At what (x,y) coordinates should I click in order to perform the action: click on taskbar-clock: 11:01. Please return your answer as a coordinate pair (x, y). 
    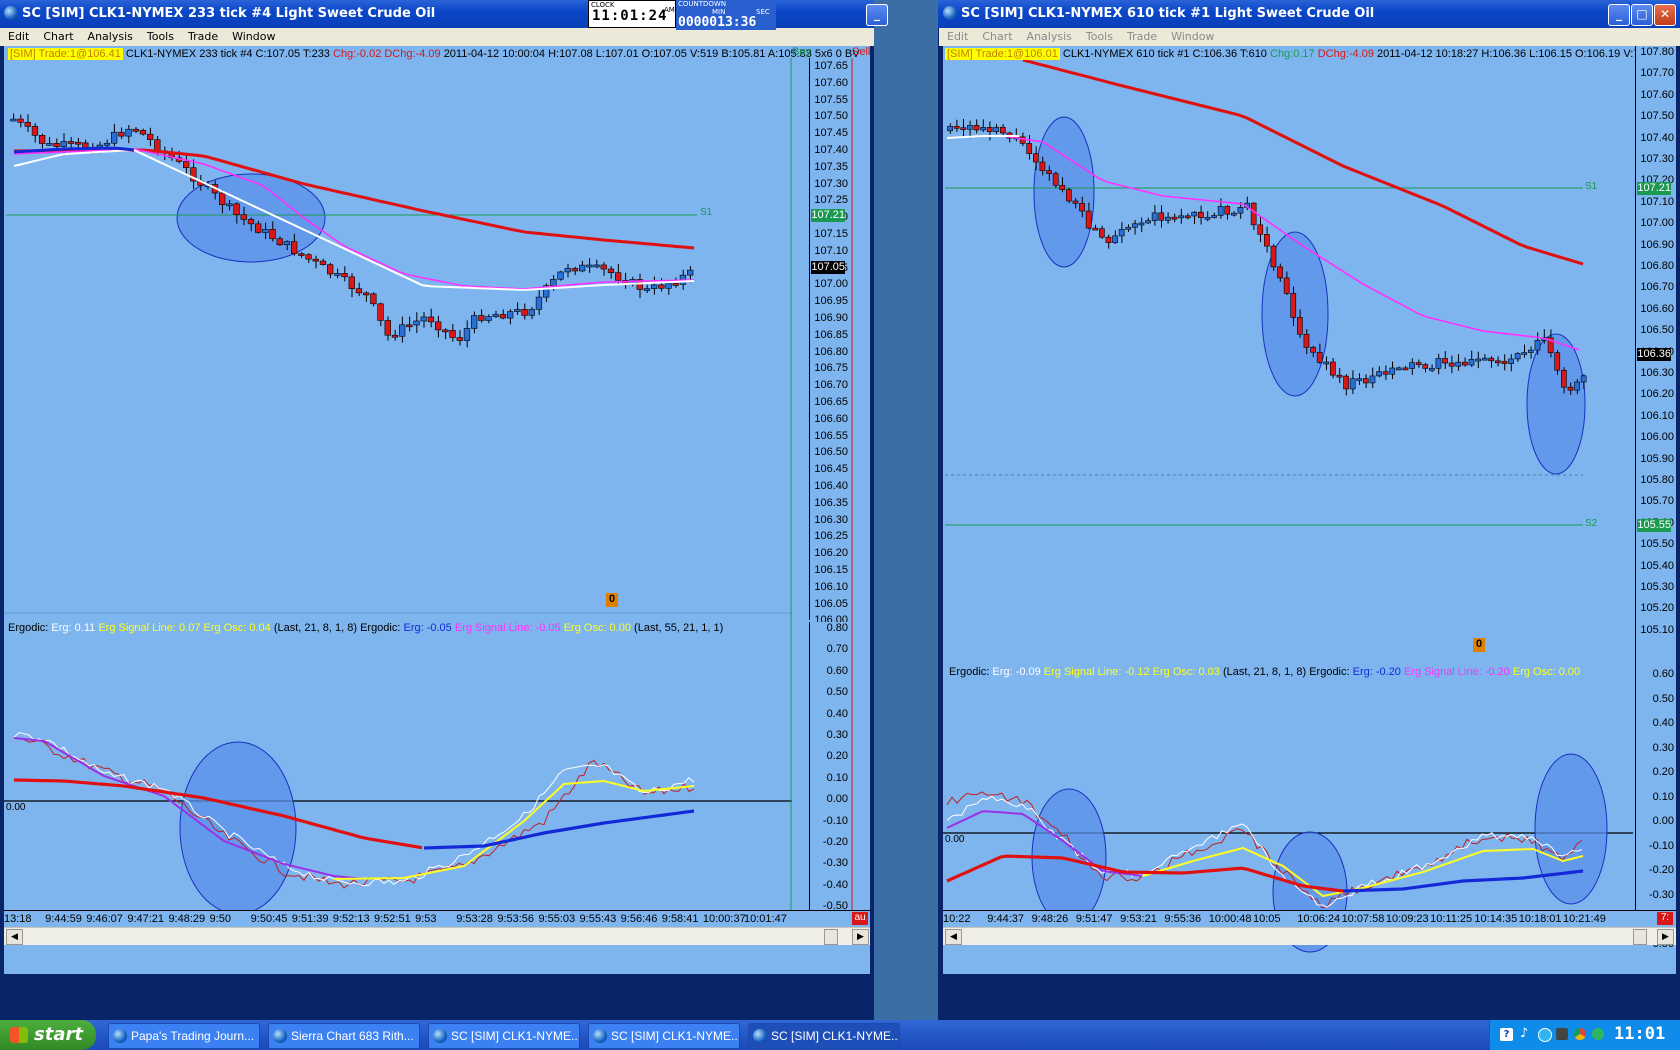
    Looking at the image, I should click on (1639, 1034).